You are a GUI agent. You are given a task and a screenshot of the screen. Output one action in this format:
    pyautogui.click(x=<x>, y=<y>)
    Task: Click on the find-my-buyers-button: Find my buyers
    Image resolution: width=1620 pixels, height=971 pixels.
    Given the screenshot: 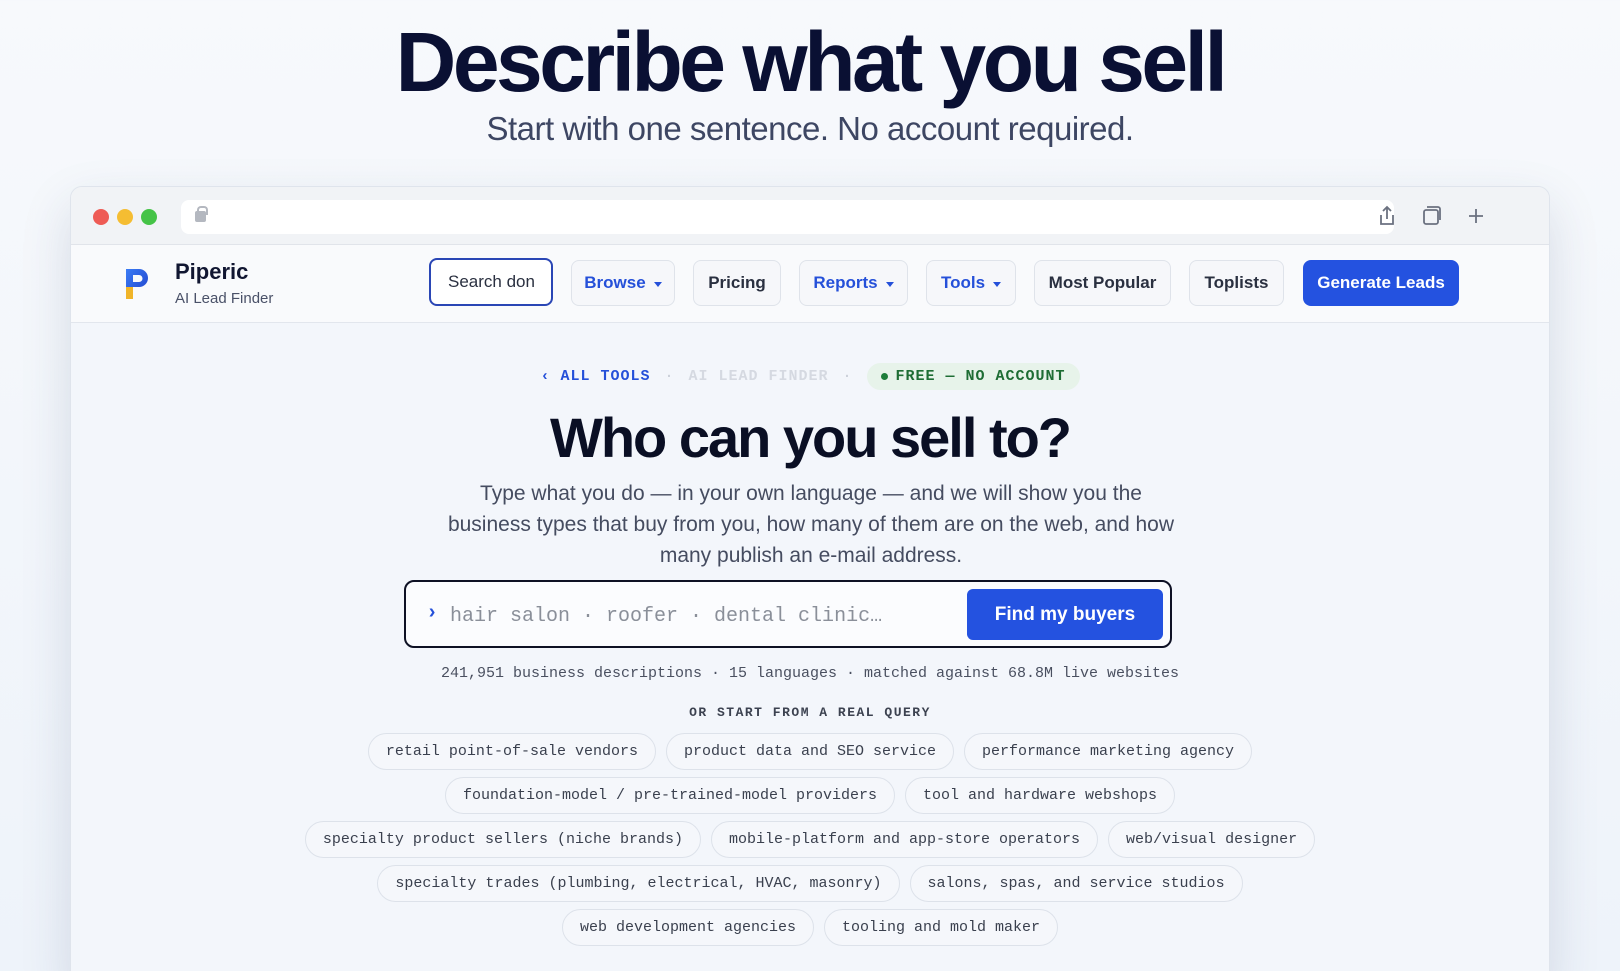 What is the action you would take?
    pyautogui.click(x=1065, y=614)
    